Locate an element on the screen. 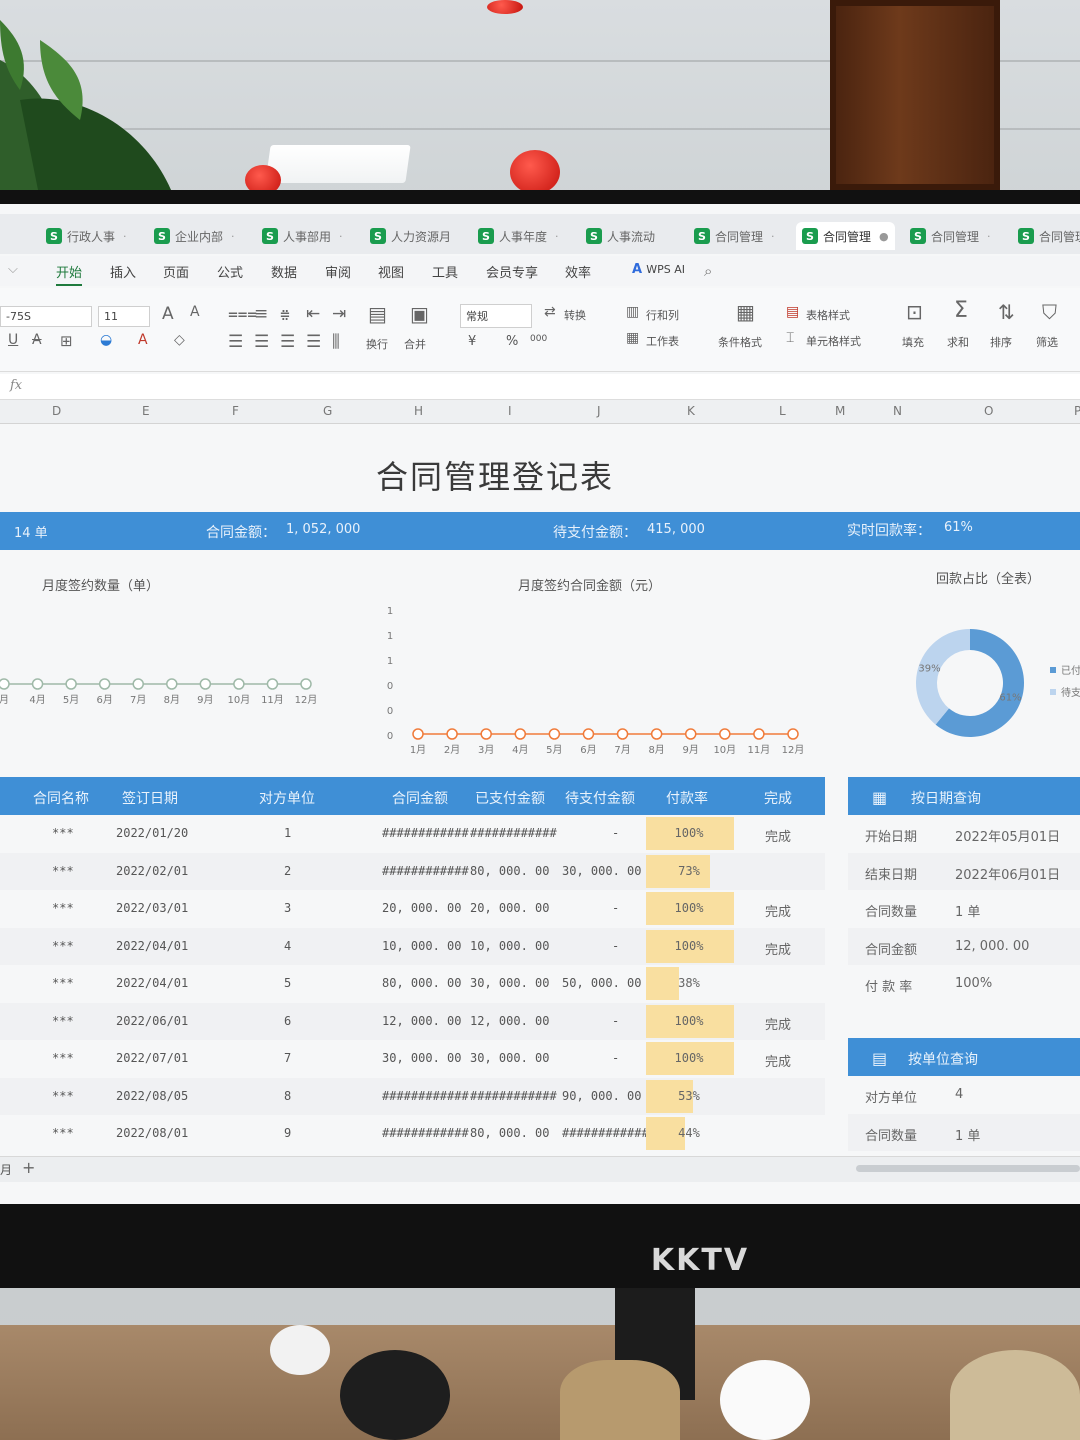 The width and height of the screenshot is (1080, 1440). query-value: 12, 000. 00 is located at coordinates (992, 946).